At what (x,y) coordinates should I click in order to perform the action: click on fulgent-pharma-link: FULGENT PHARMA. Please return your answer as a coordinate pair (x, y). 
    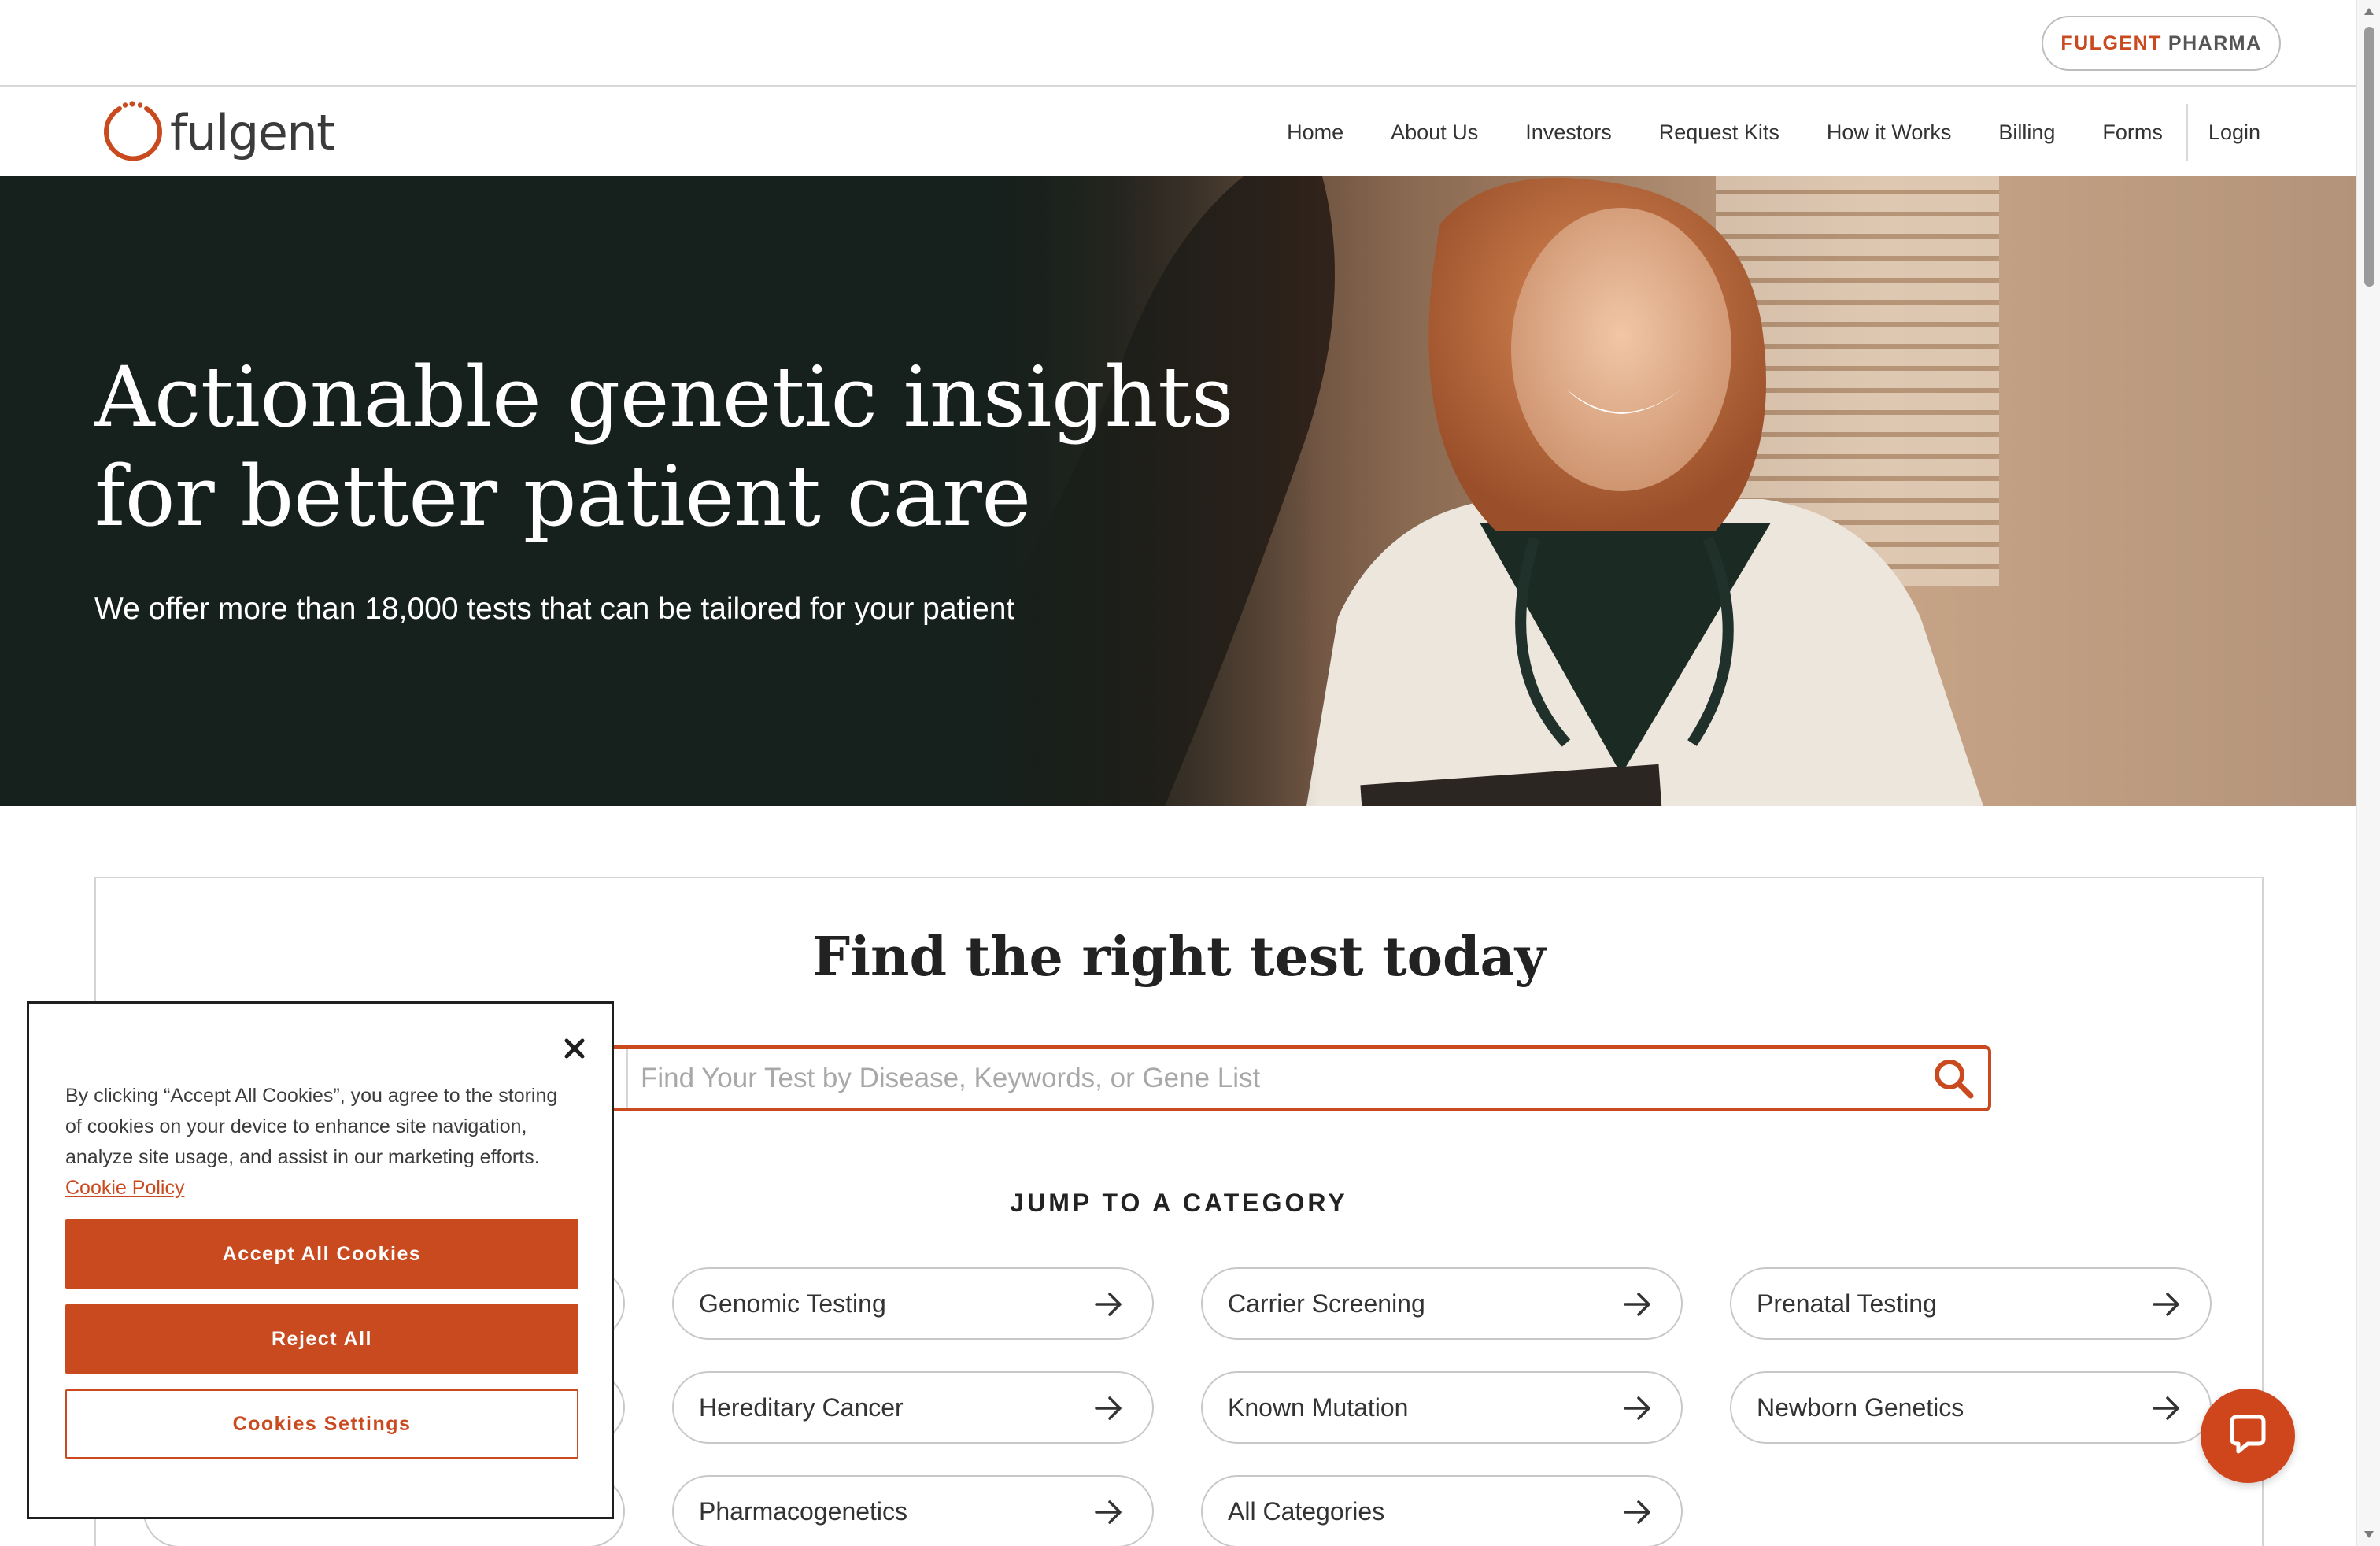
    Looking at the image, I should click on (2161, 44).